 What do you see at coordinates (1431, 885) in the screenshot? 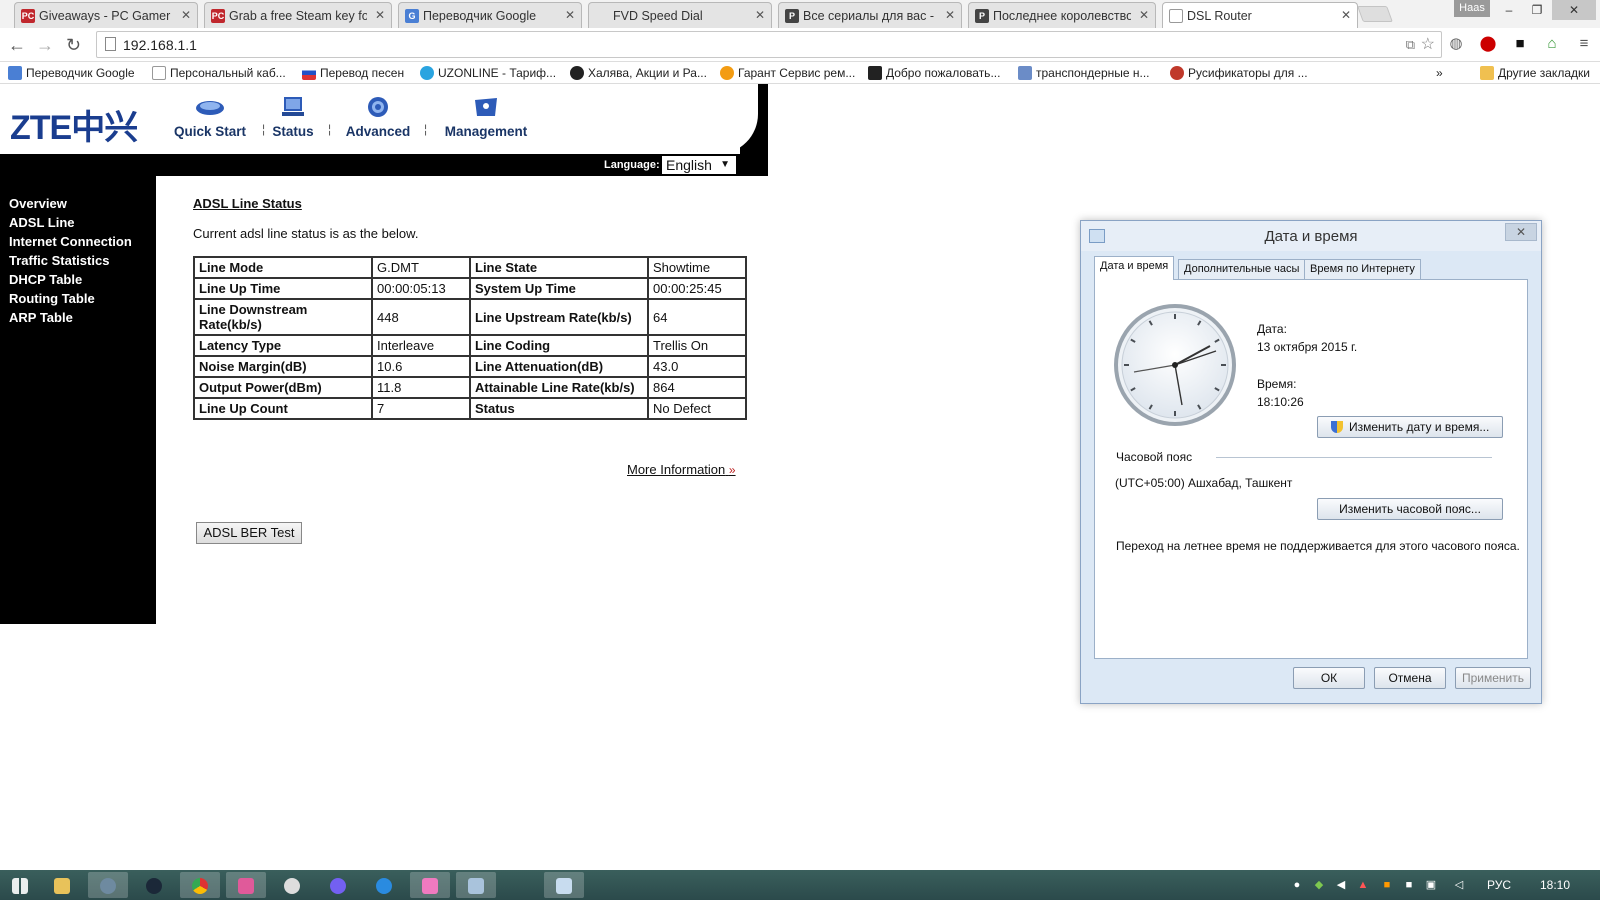
I see `network-tray-icon: ▣` at bounding box center [1431, 885].